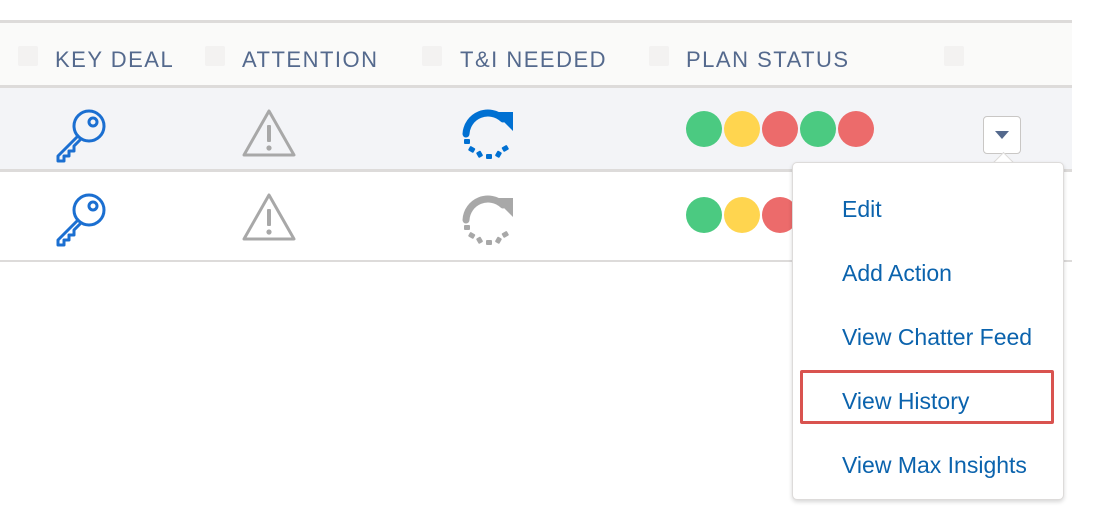  Describe the element at coordinates (533, 60) in the screenshot. I see `column-header-ti-needed: T&I NEEDED` at that location.